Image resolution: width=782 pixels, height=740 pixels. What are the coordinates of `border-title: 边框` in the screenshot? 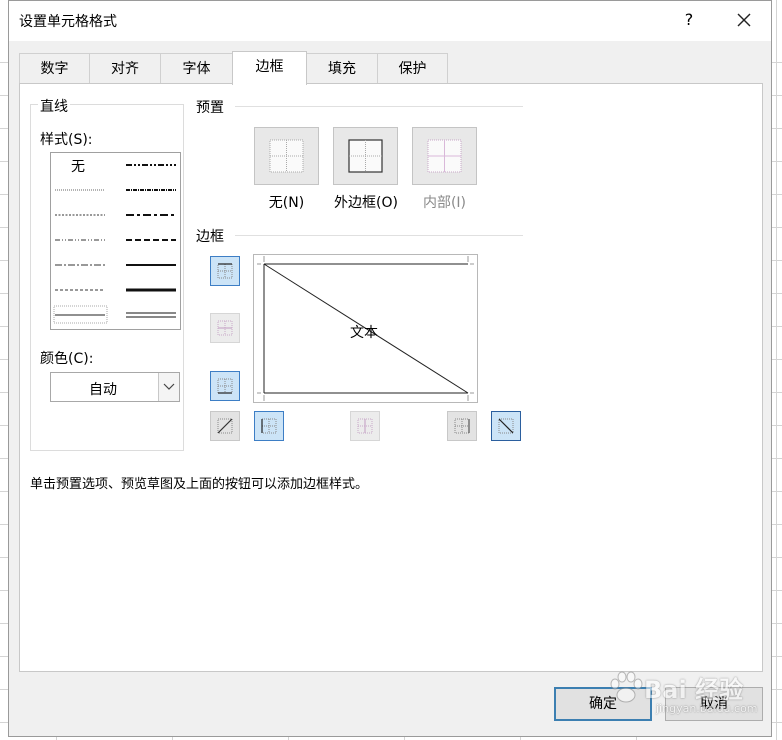 It's located at (210, 237).